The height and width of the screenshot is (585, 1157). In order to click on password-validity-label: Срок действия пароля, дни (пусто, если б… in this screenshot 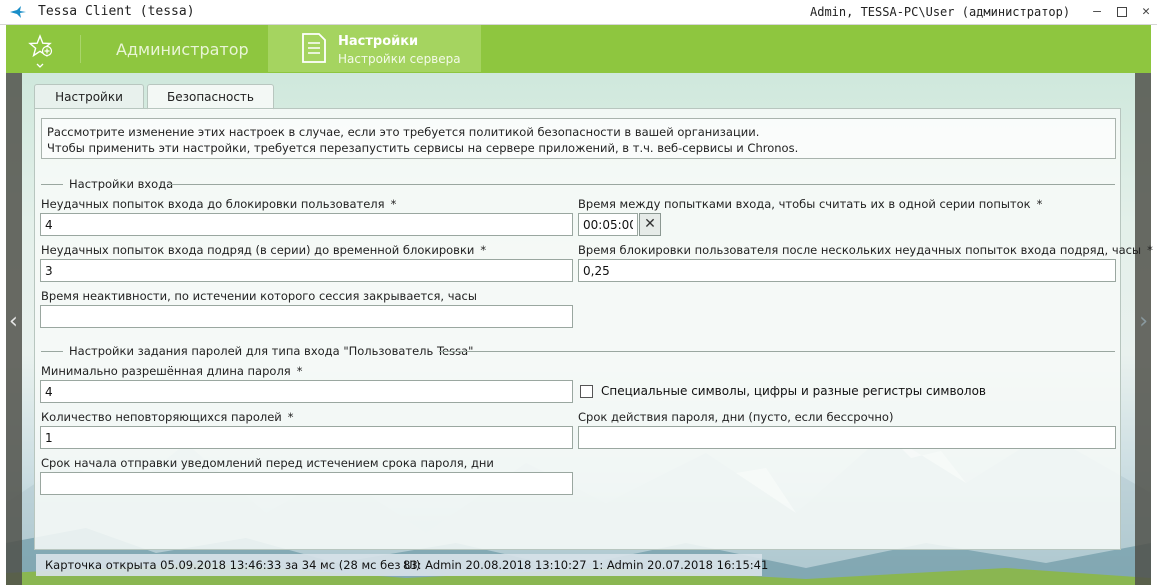, I will do `click(736, 417)`.